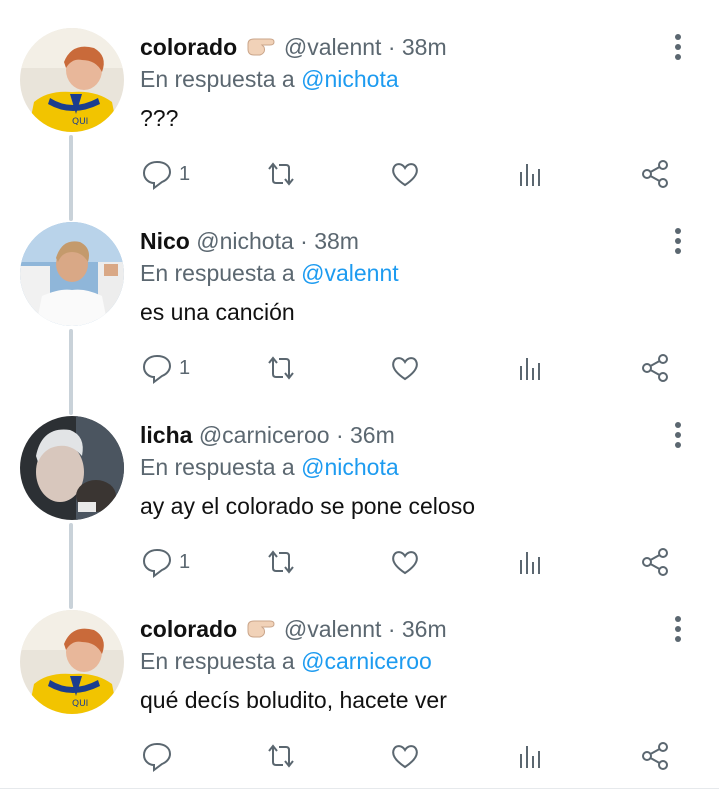  Describe the element at coordinates (366, 661) in the screenshot. I see `mention-link: @carniceroo` at that location.